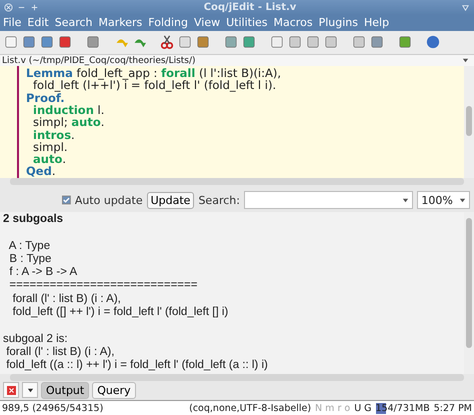 The image size is (474, 415). I want to click on menu-item: View, so click(207, 23).